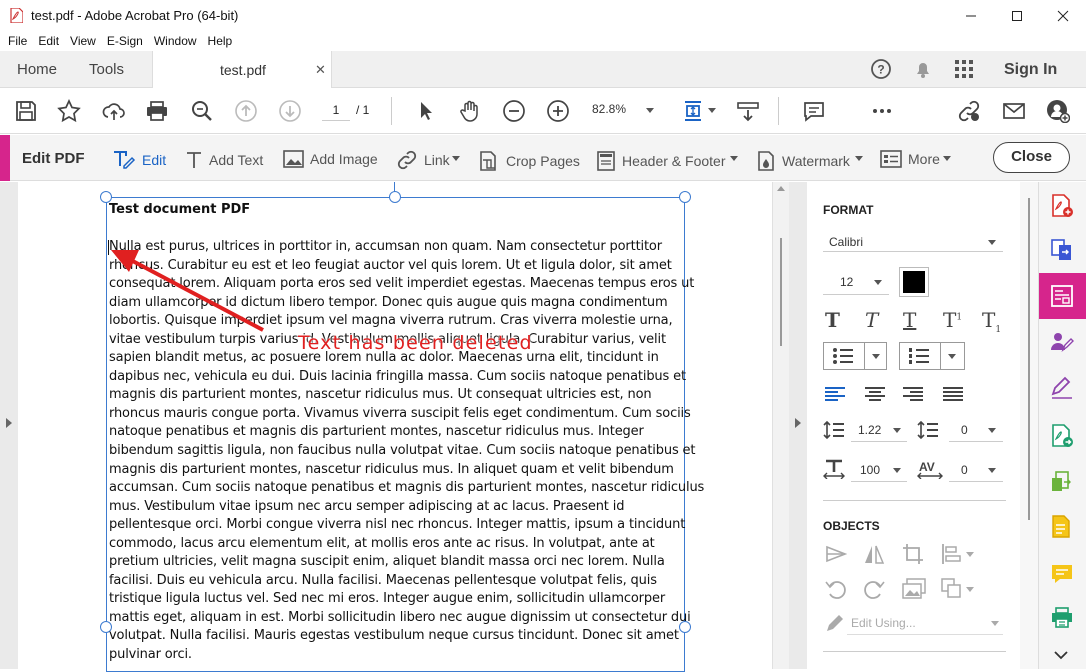 This screenshot has width=1086, height=672. What do you see at coordinates (834, 469) in the screenshot?
I see `horizontal-scale-icon` at bounding box center [834, 469].